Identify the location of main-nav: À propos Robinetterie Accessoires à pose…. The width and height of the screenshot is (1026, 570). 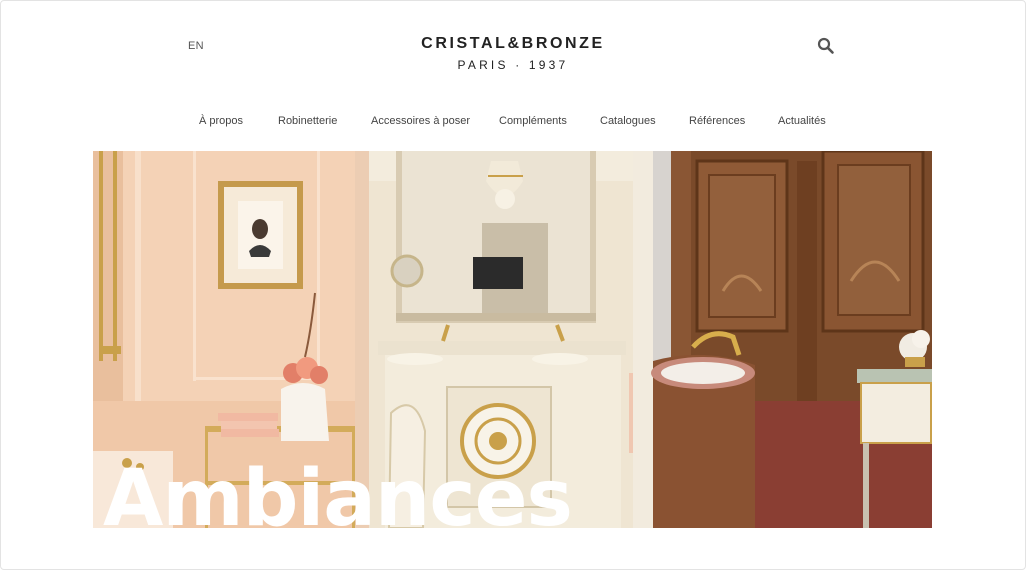
(513, 122).